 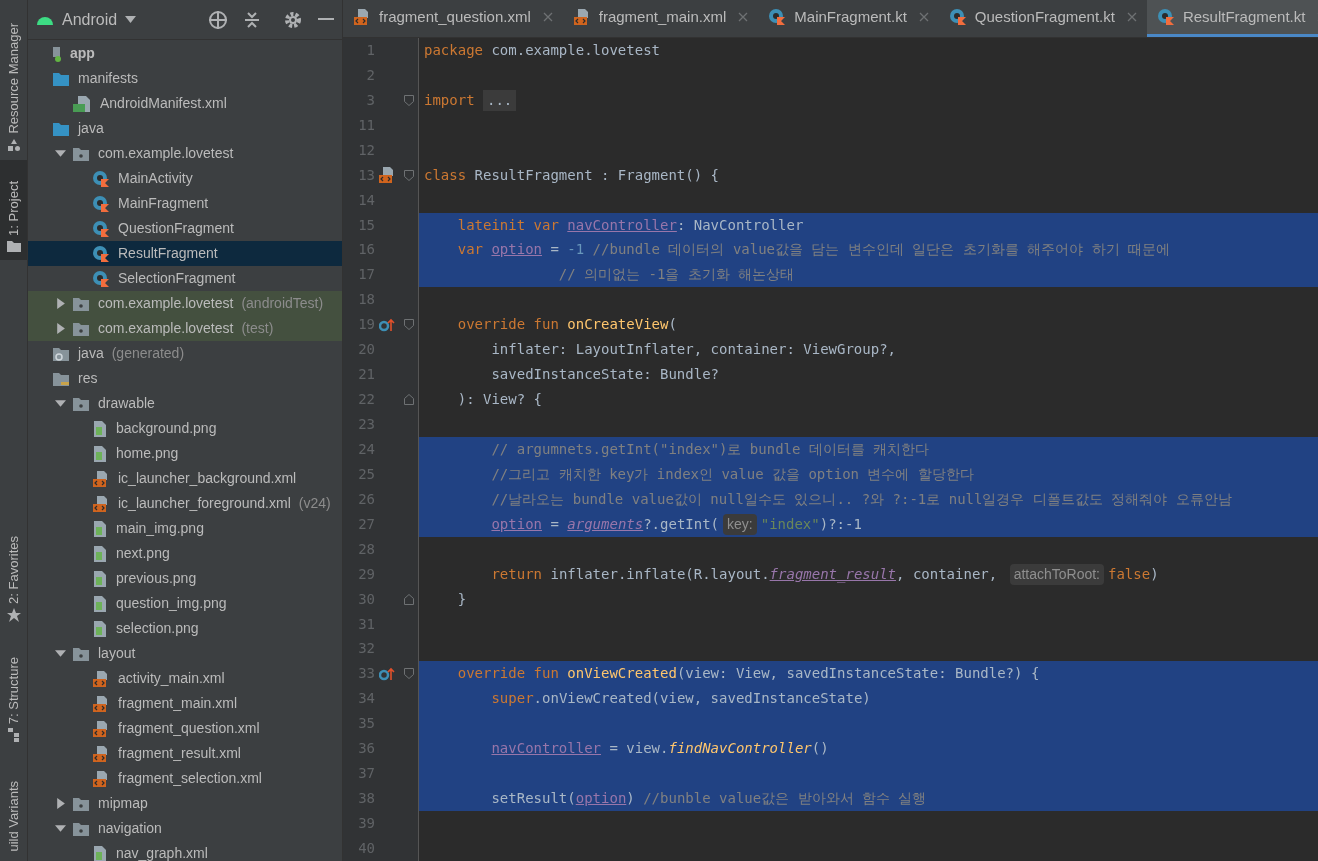 I want to click on item-suffix: (v24), so click(x=314, y=503).